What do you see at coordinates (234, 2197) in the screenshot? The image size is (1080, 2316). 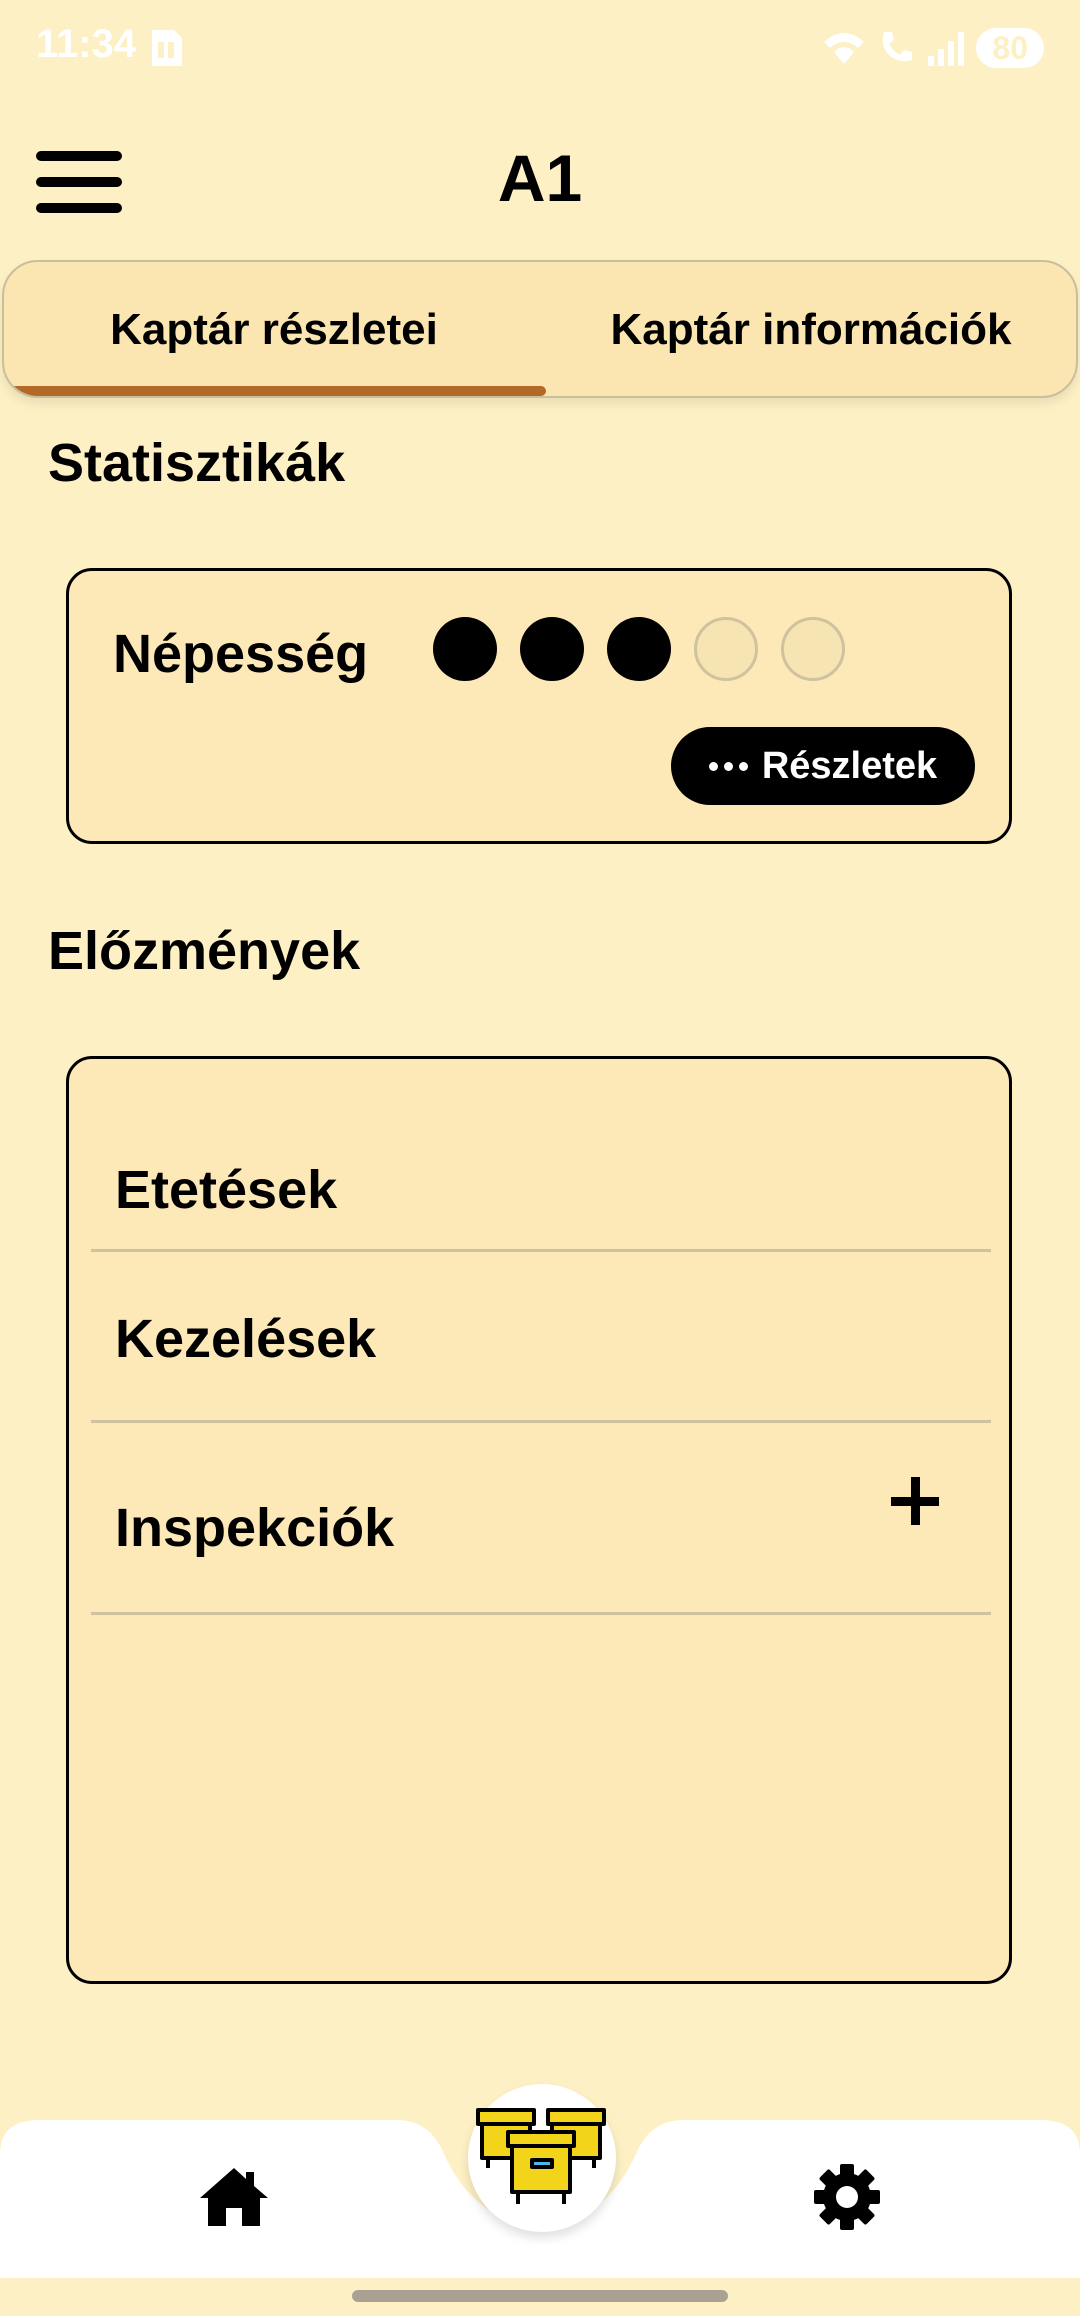 I see `home-icon` at bounding box center [234, 2197].